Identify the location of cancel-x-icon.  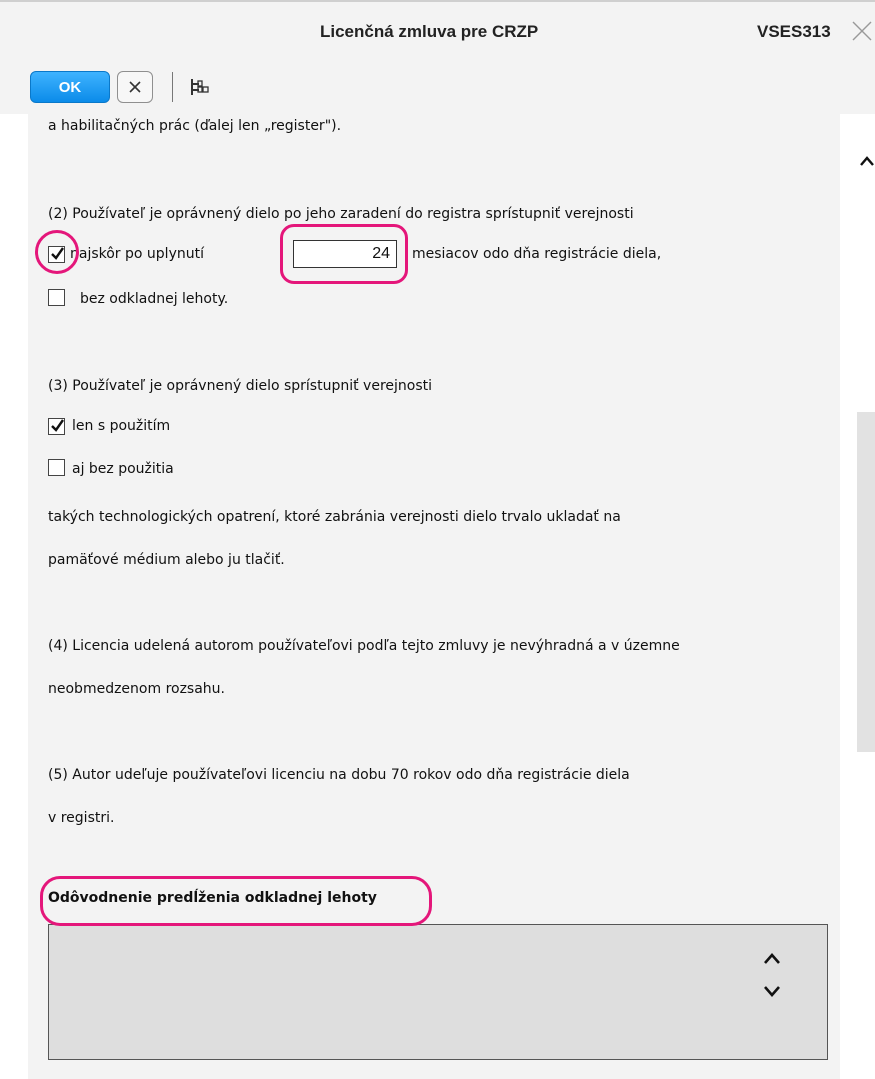
(135, 87).